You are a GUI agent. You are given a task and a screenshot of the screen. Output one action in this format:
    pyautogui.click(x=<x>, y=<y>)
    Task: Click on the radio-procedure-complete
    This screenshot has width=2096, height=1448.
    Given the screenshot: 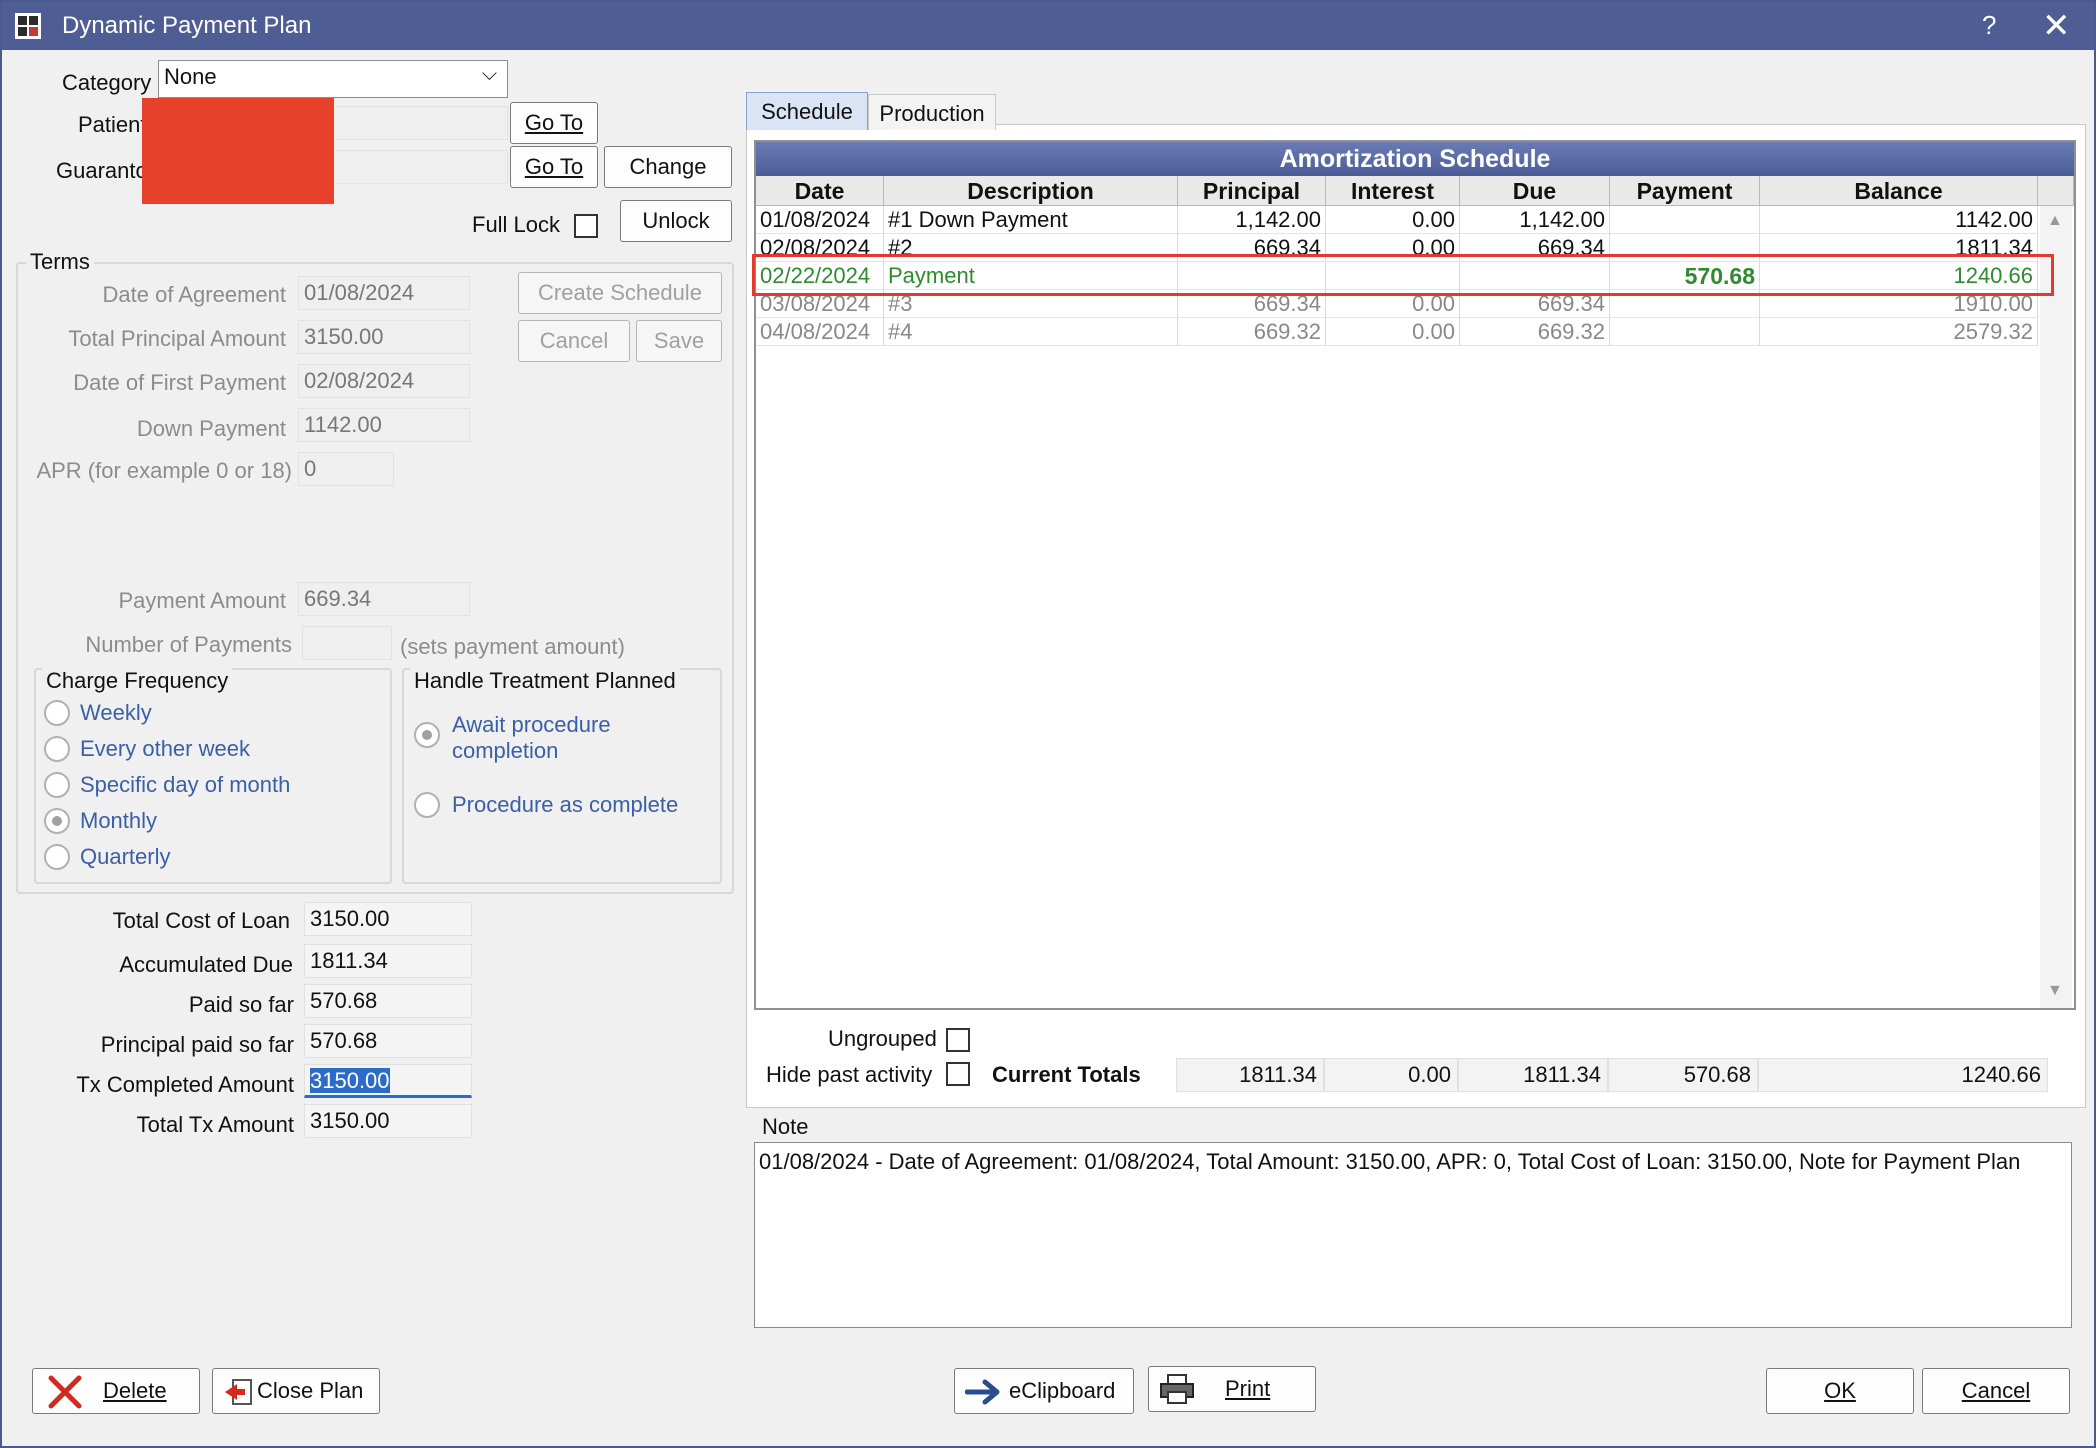 What is the action you would take?
    pyautogui.click(x=427, y=805)
    